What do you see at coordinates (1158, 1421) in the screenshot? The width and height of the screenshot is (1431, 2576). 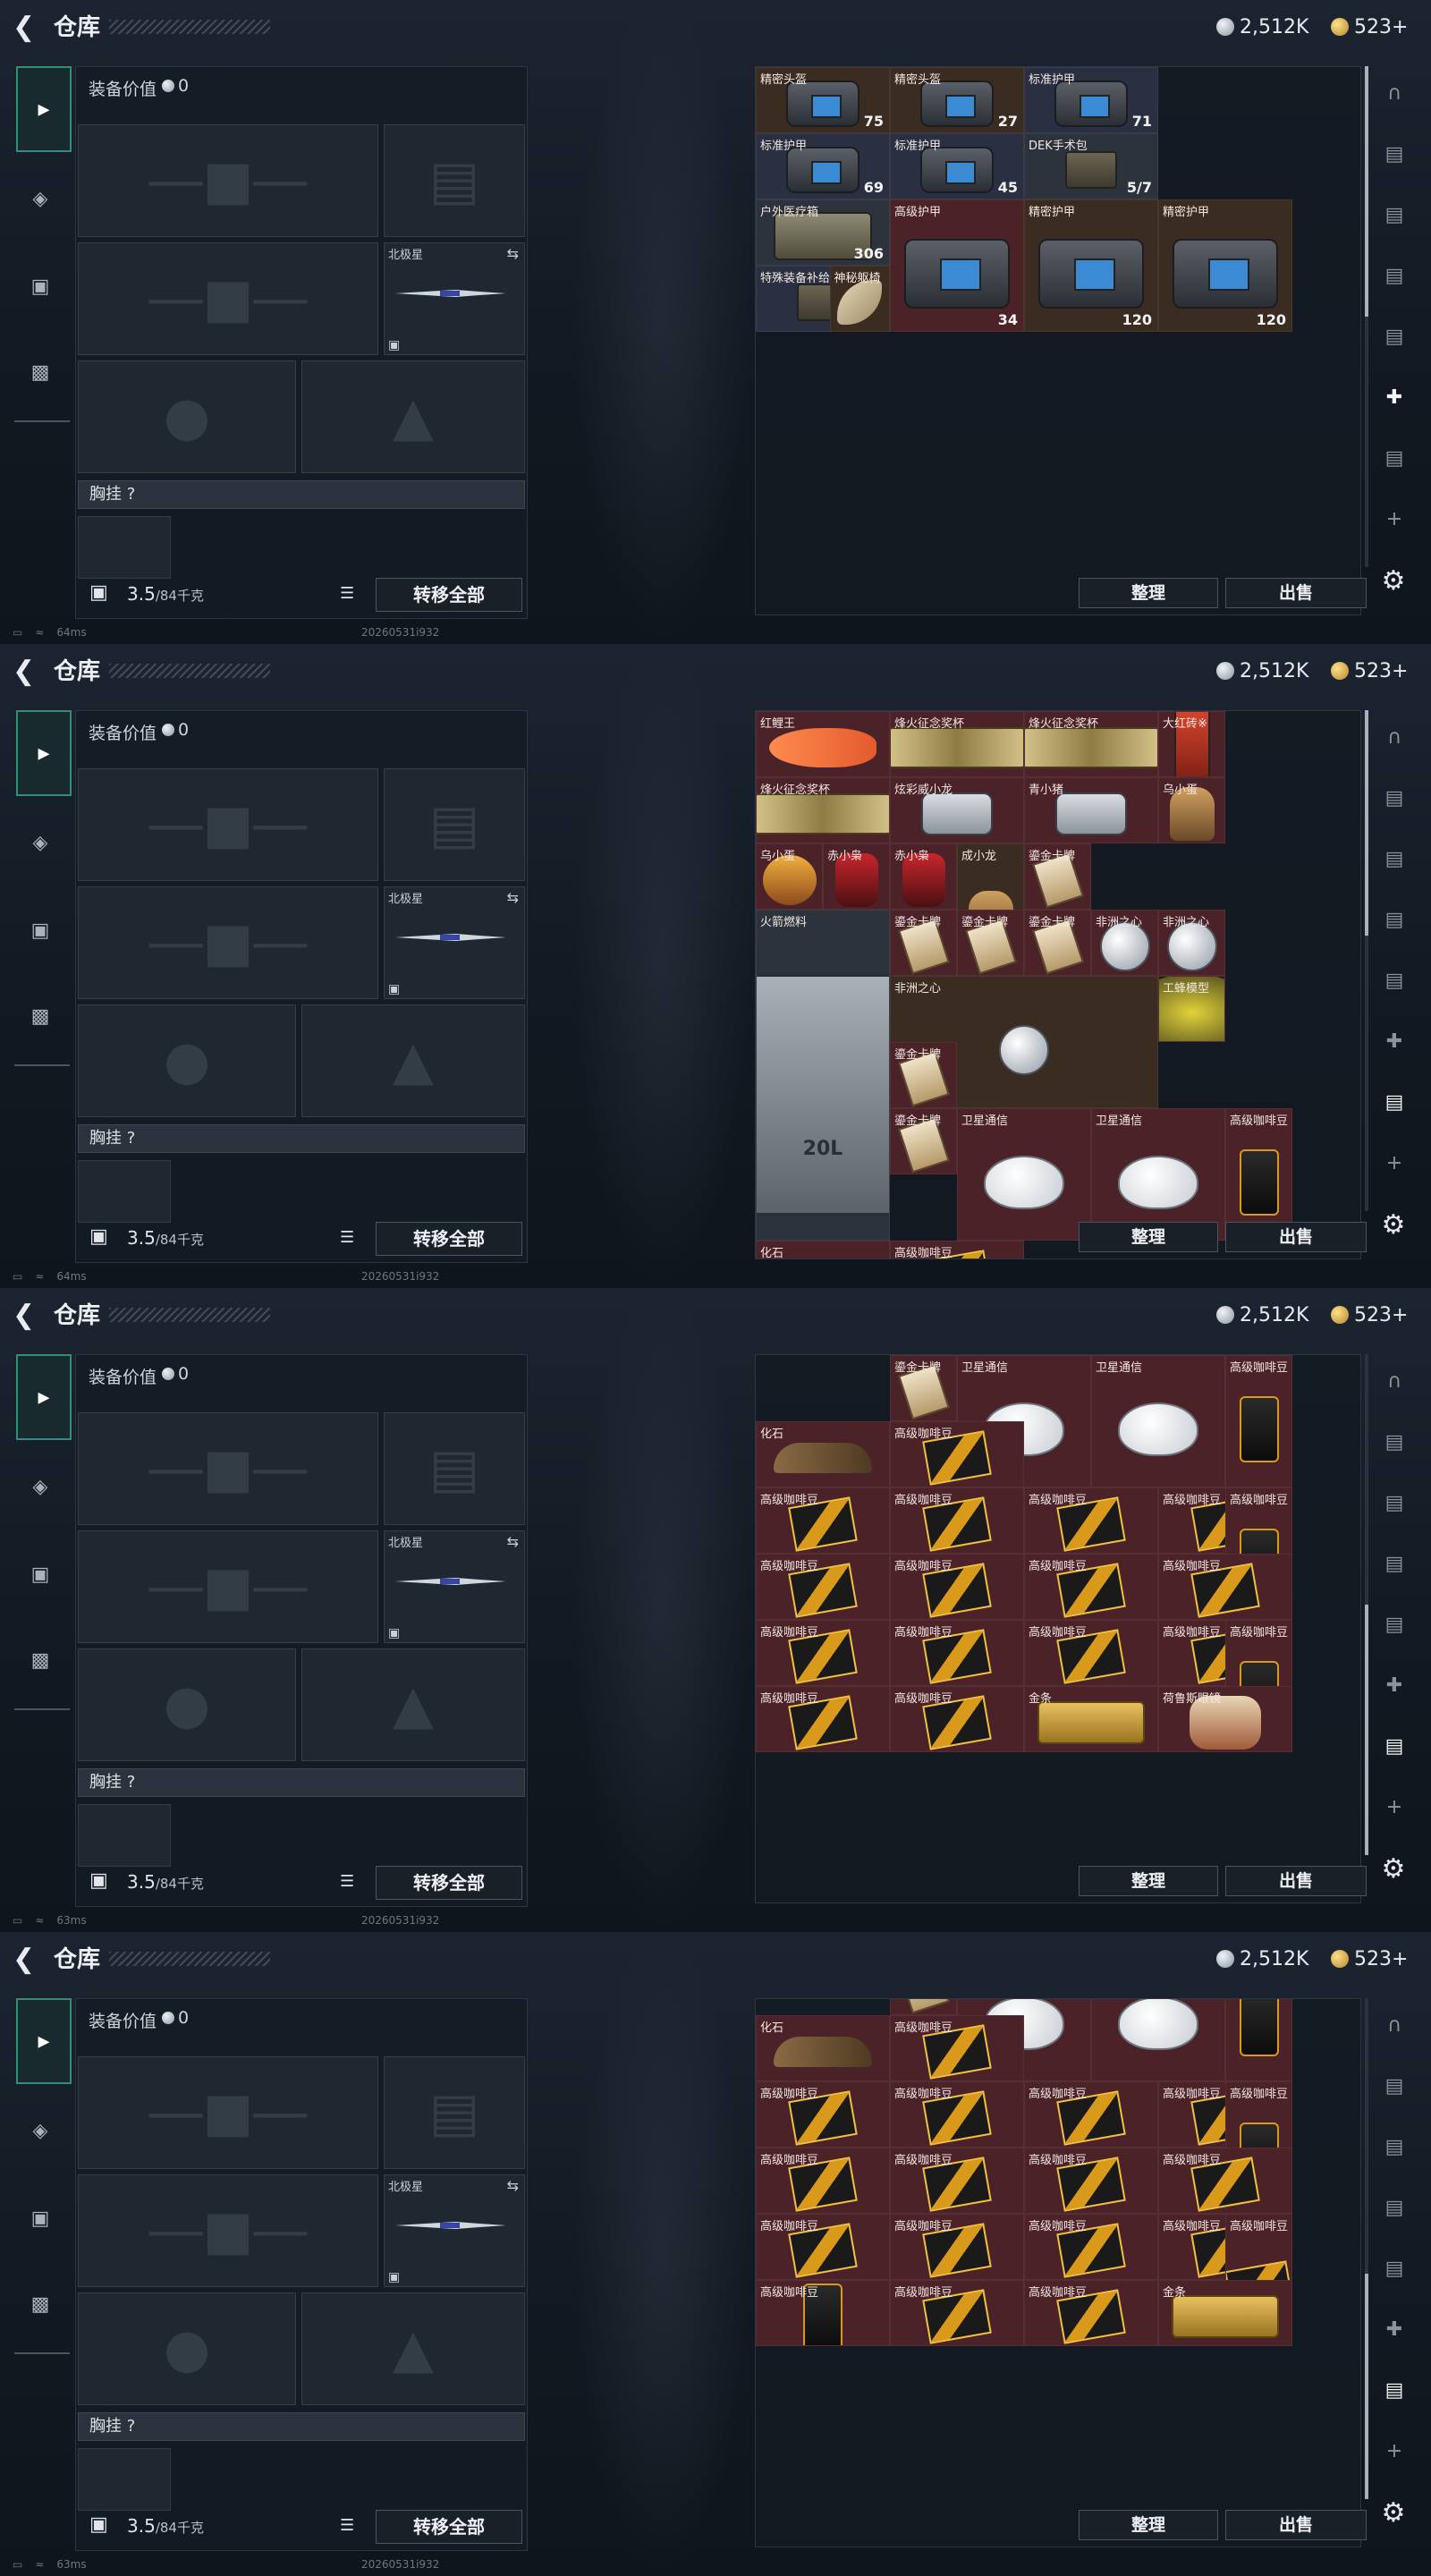 I see `stash-item: 卫星通信` at bounding box center [1158, 1421].